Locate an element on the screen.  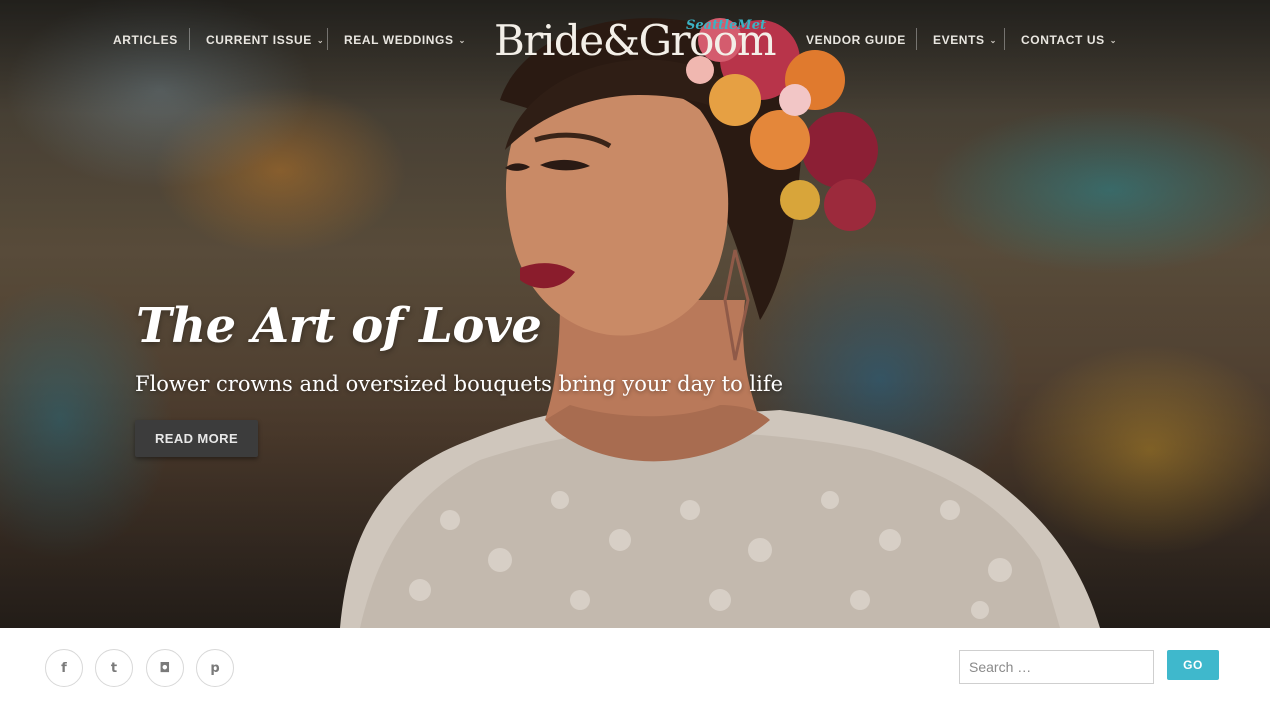
nav-vendor-guide-label: VENDOR GUIDE is located at coordinates (856, 40).